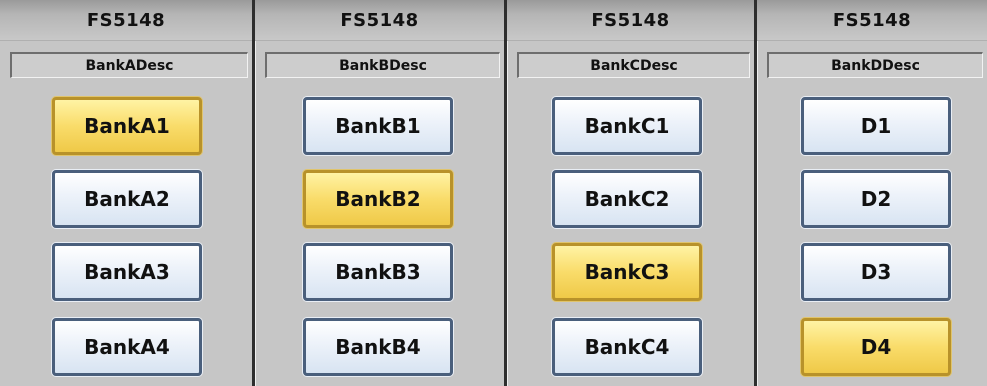 This screenshot has height=386, width=987. What do you see at coordinates (876, 126) in the screenshot?
I see `preset-button-bank-d-1: D1` at bounding box center [876, 126].